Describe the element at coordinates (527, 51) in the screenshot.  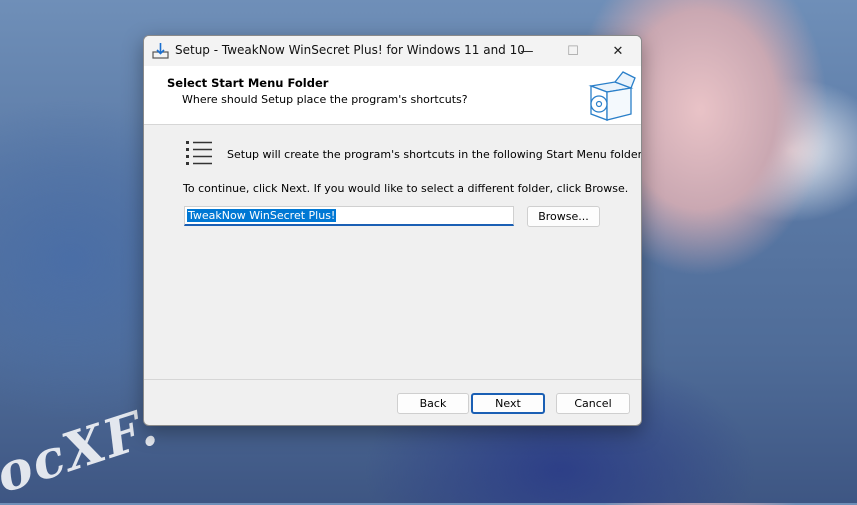
I see `minimize-button: —` at that location.